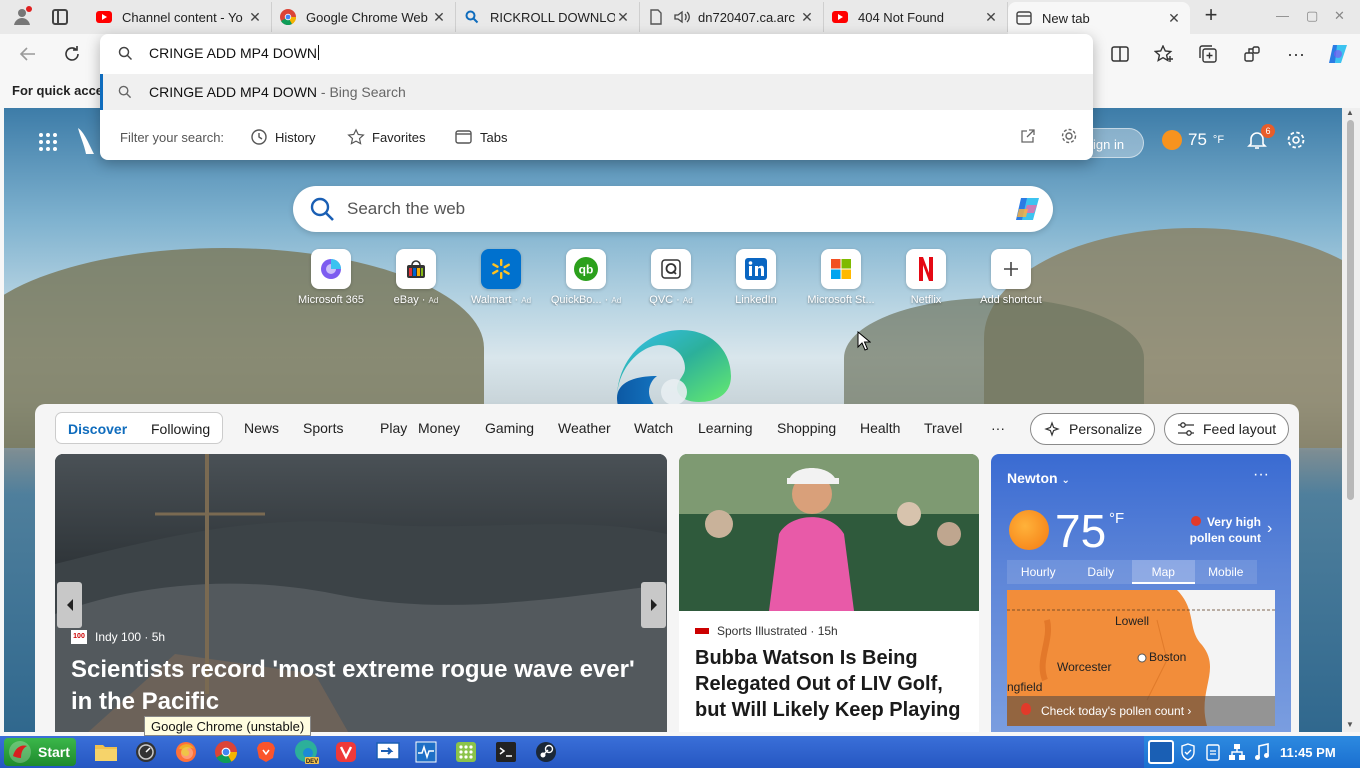  Describe the element at coordinates (653, 605) in the screenshot. I see `carousel-next-button` at that location.